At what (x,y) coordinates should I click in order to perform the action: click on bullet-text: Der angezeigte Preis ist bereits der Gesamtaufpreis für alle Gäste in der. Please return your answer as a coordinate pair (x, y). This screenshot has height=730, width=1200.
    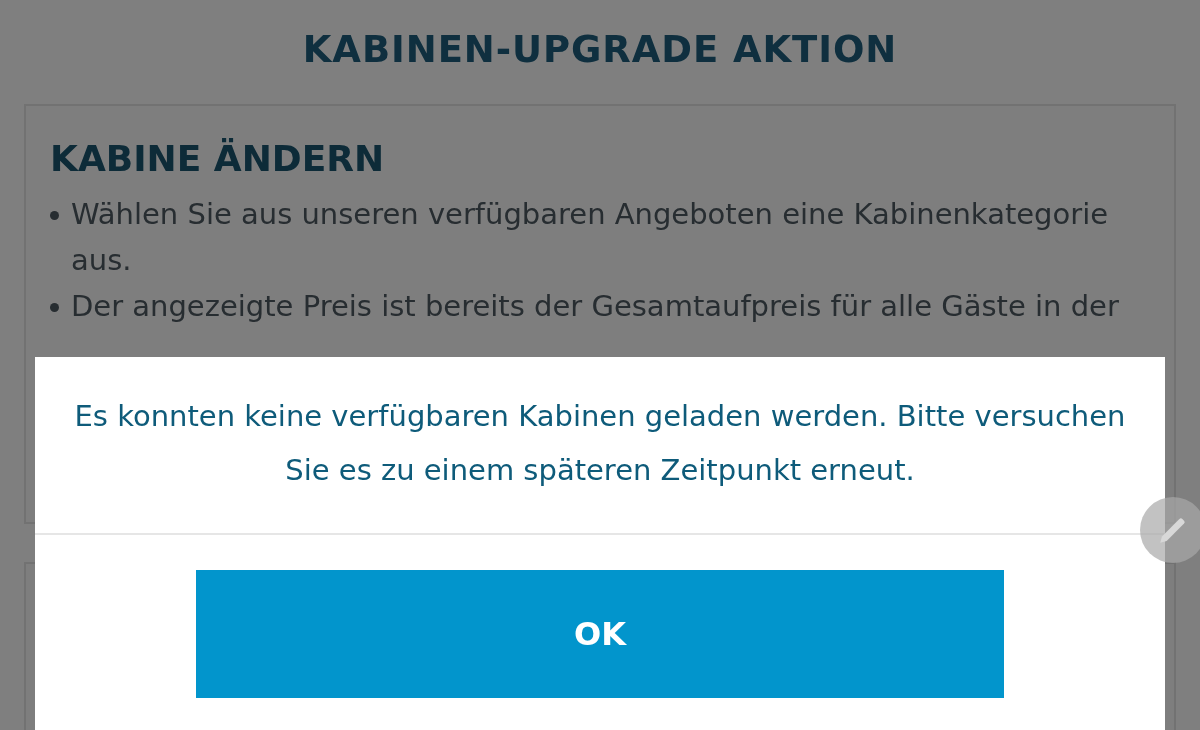
    Looking at the image, I should click on (595, 306).